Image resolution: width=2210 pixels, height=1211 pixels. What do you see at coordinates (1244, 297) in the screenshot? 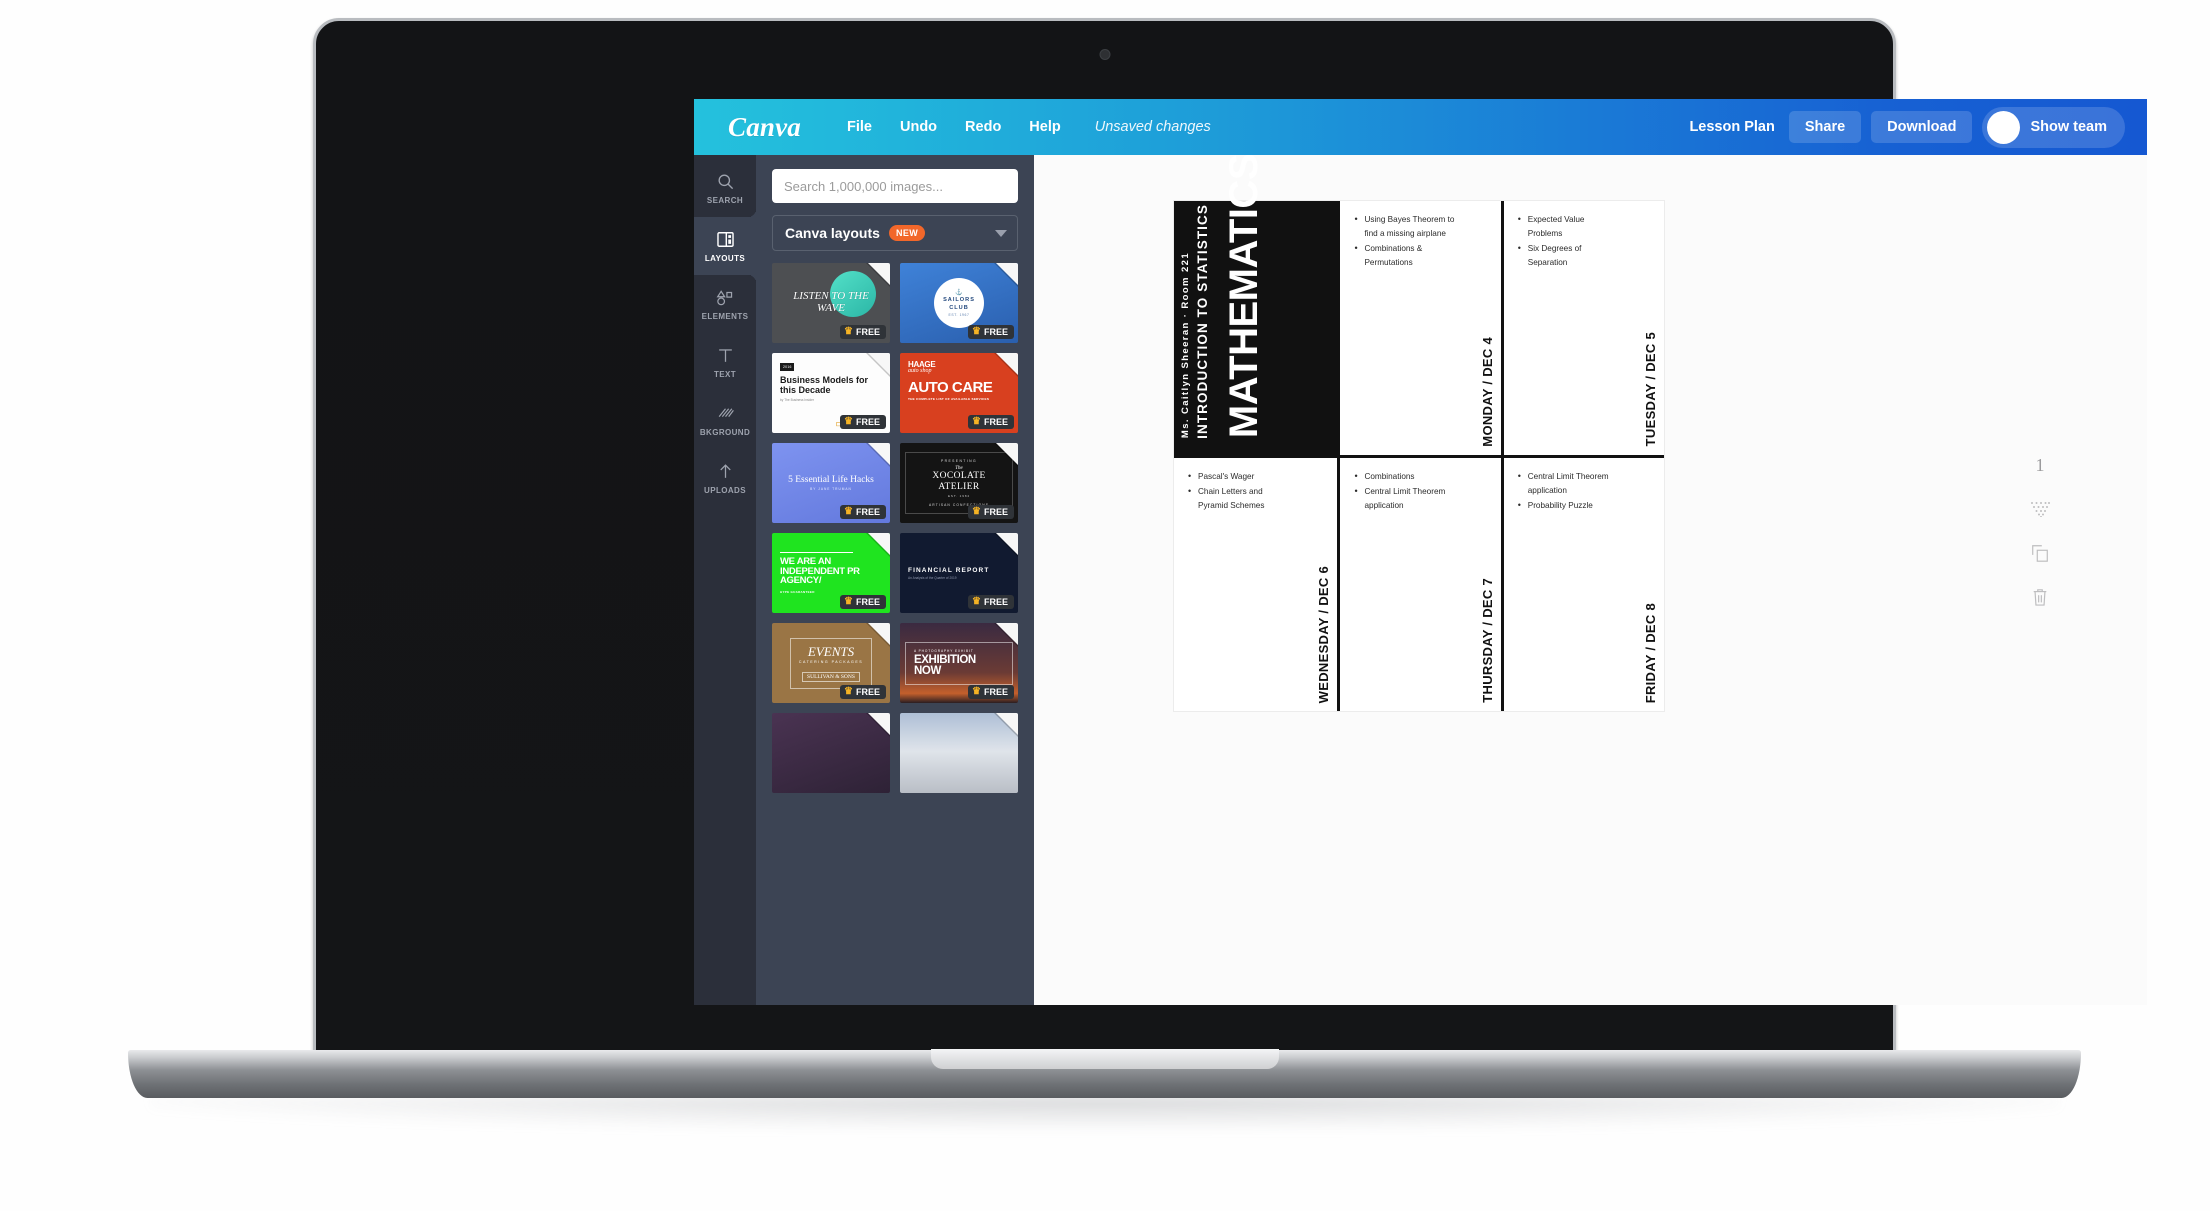
I see `document-title-text: MATHEMATICS` at bounding box center [1244, 297].